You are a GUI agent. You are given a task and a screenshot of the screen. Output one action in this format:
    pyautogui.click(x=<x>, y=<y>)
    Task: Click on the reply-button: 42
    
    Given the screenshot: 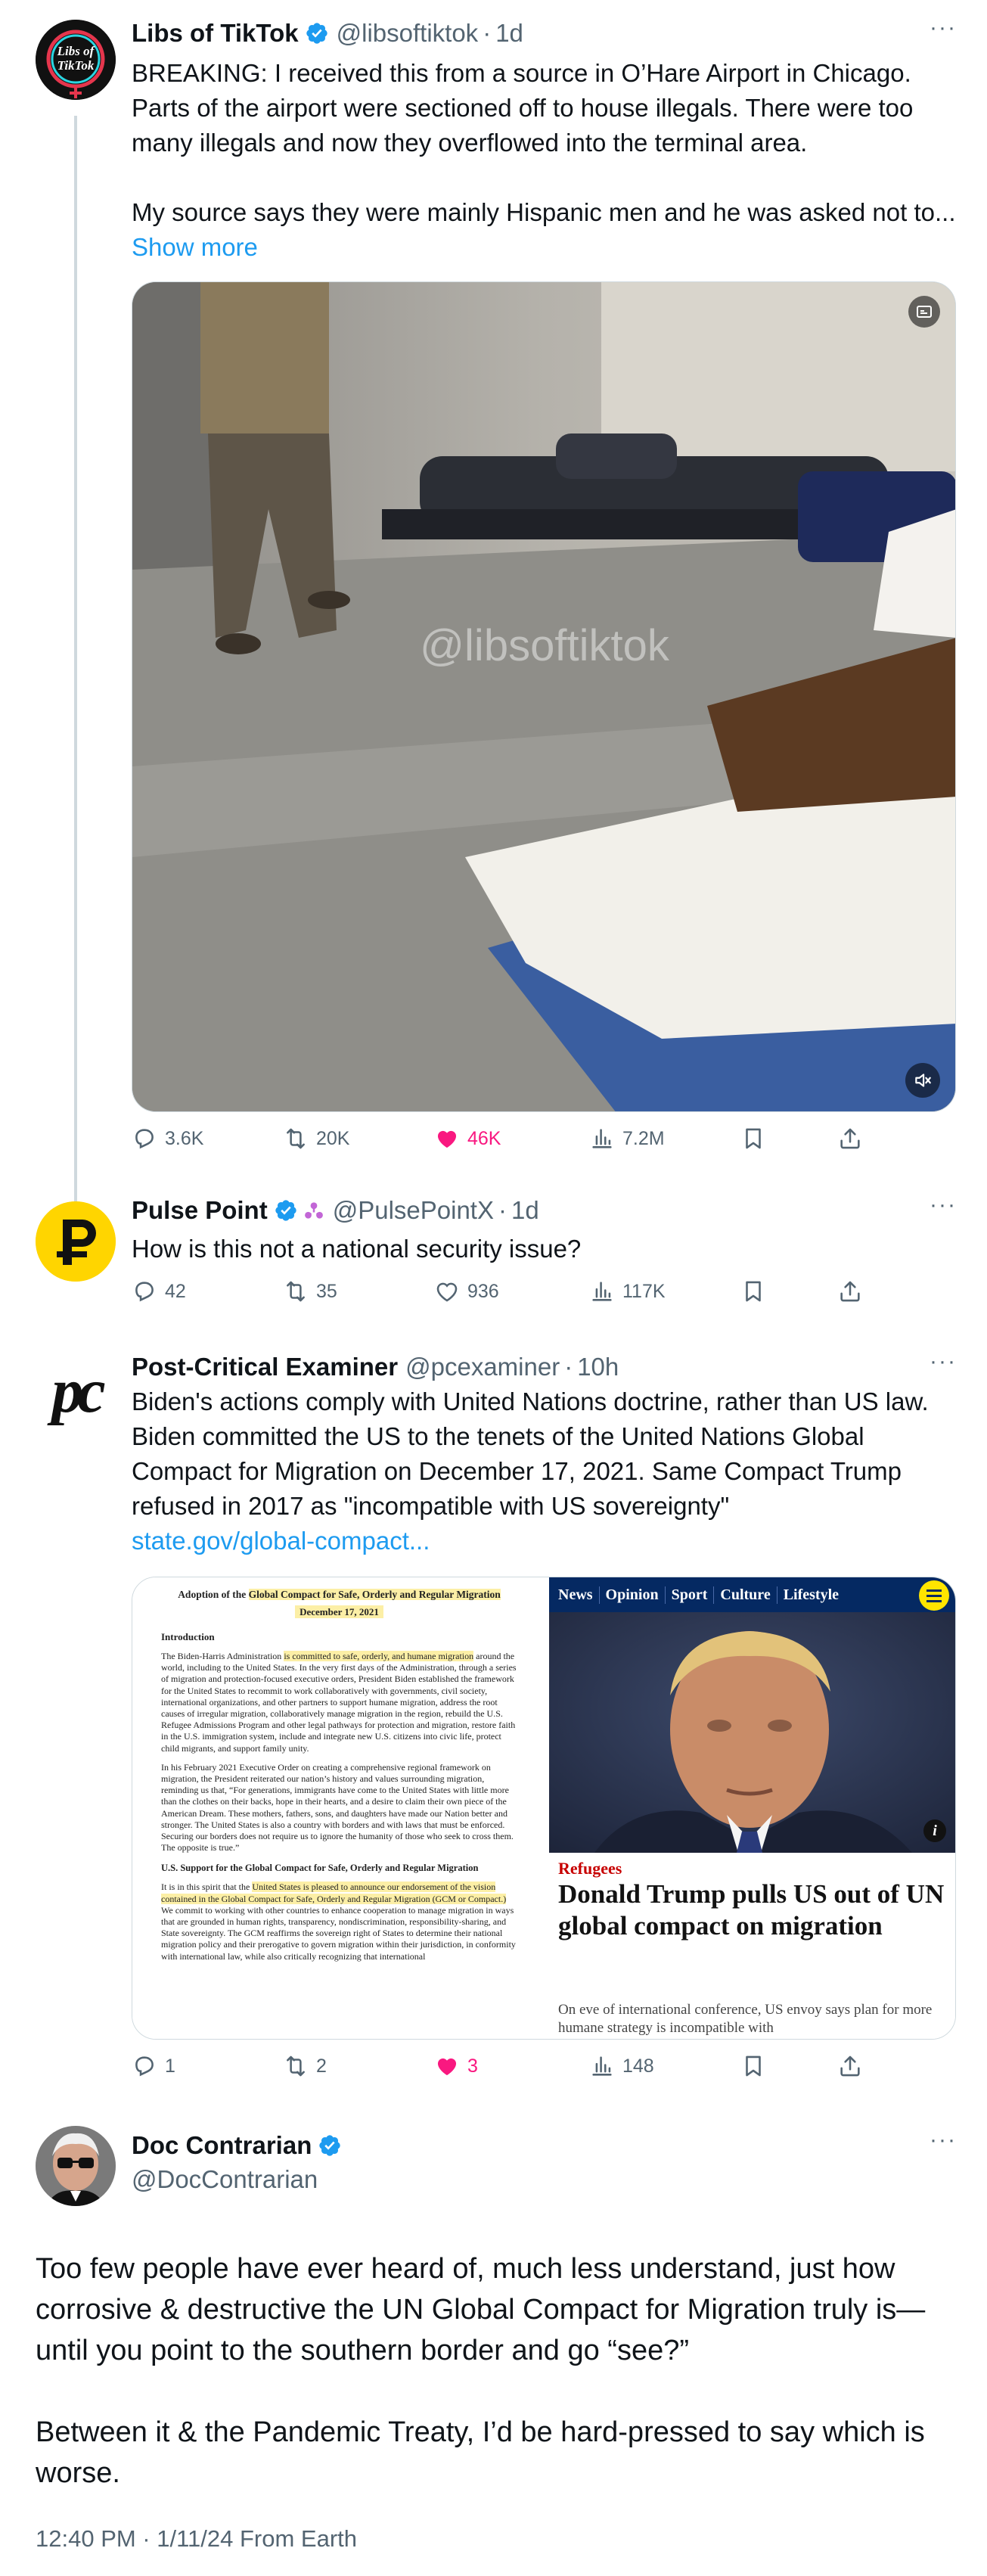 What is the action you would take?
    pyautogui.click(x=159, y=1291)
    